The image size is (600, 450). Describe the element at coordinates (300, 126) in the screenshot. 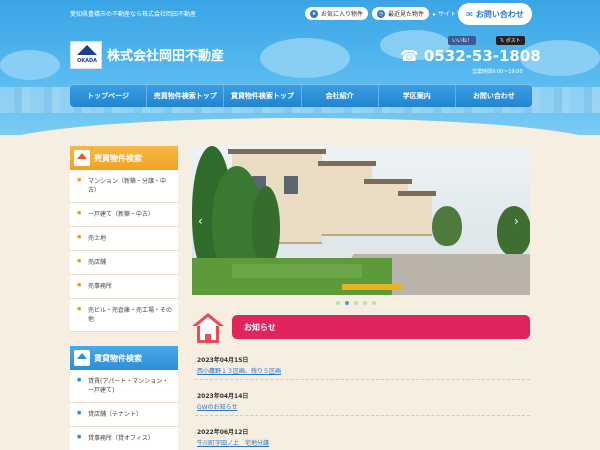

I see `header-wave-divider` at that location.